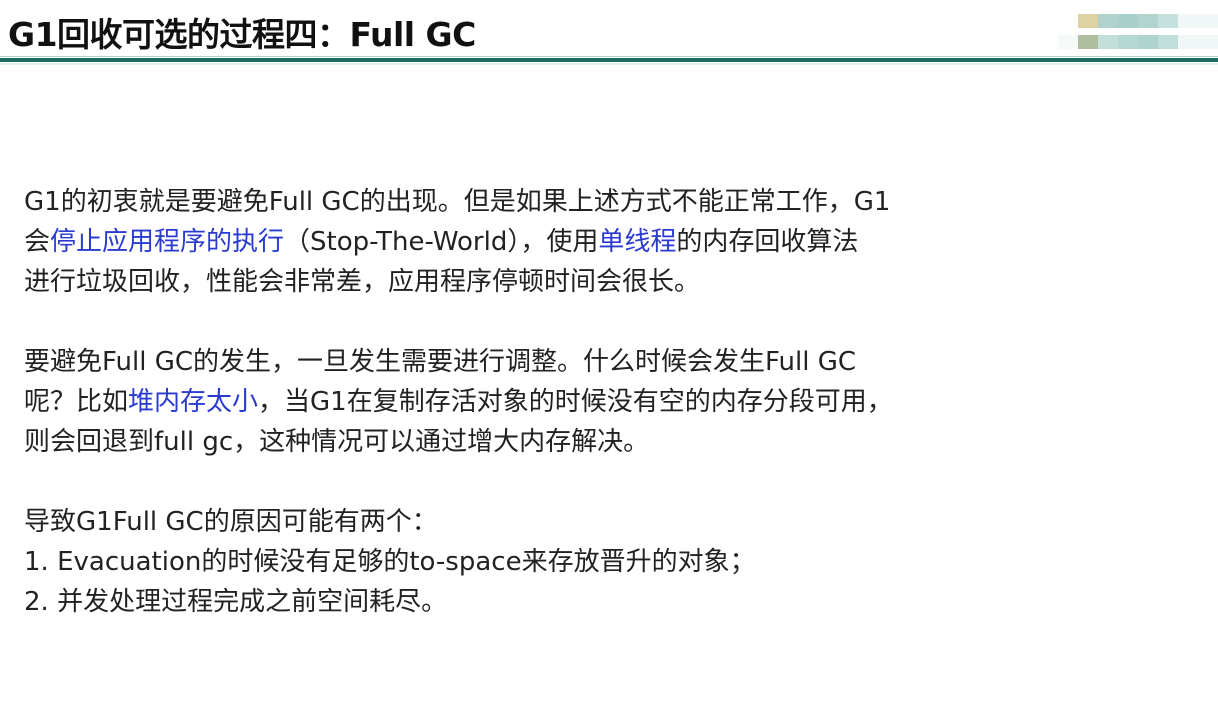  Describe the element at coordinates (609, 64) in the screenshot. I see `title-divider-shadow` at that location.